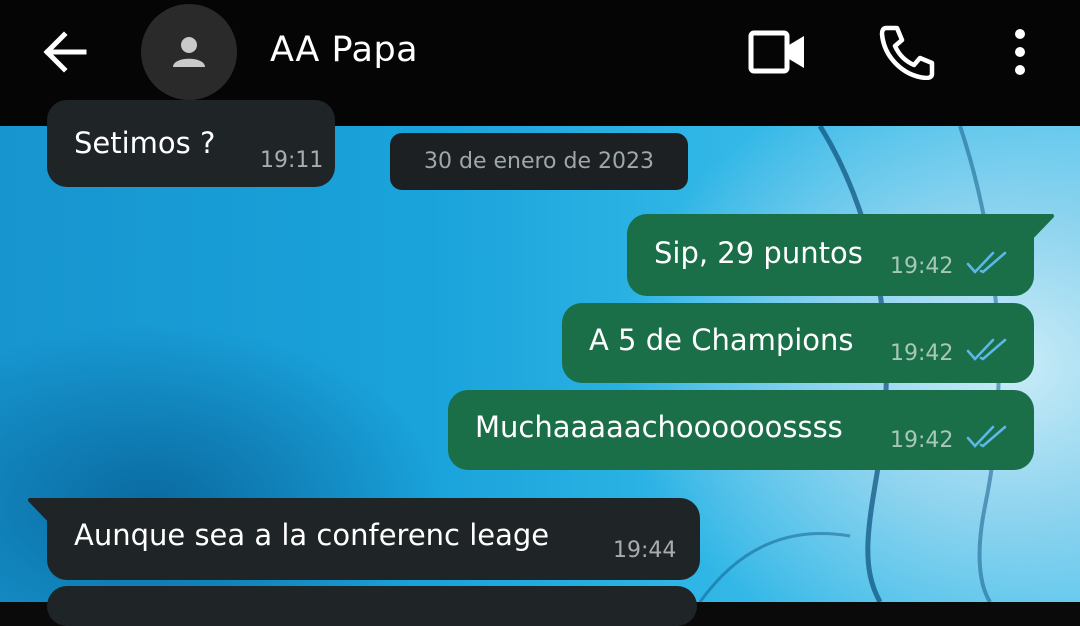  What do you see at coordinates (778, 52) in the screenshot?
I see `video-call-icon` at bounding box center [778, 52].